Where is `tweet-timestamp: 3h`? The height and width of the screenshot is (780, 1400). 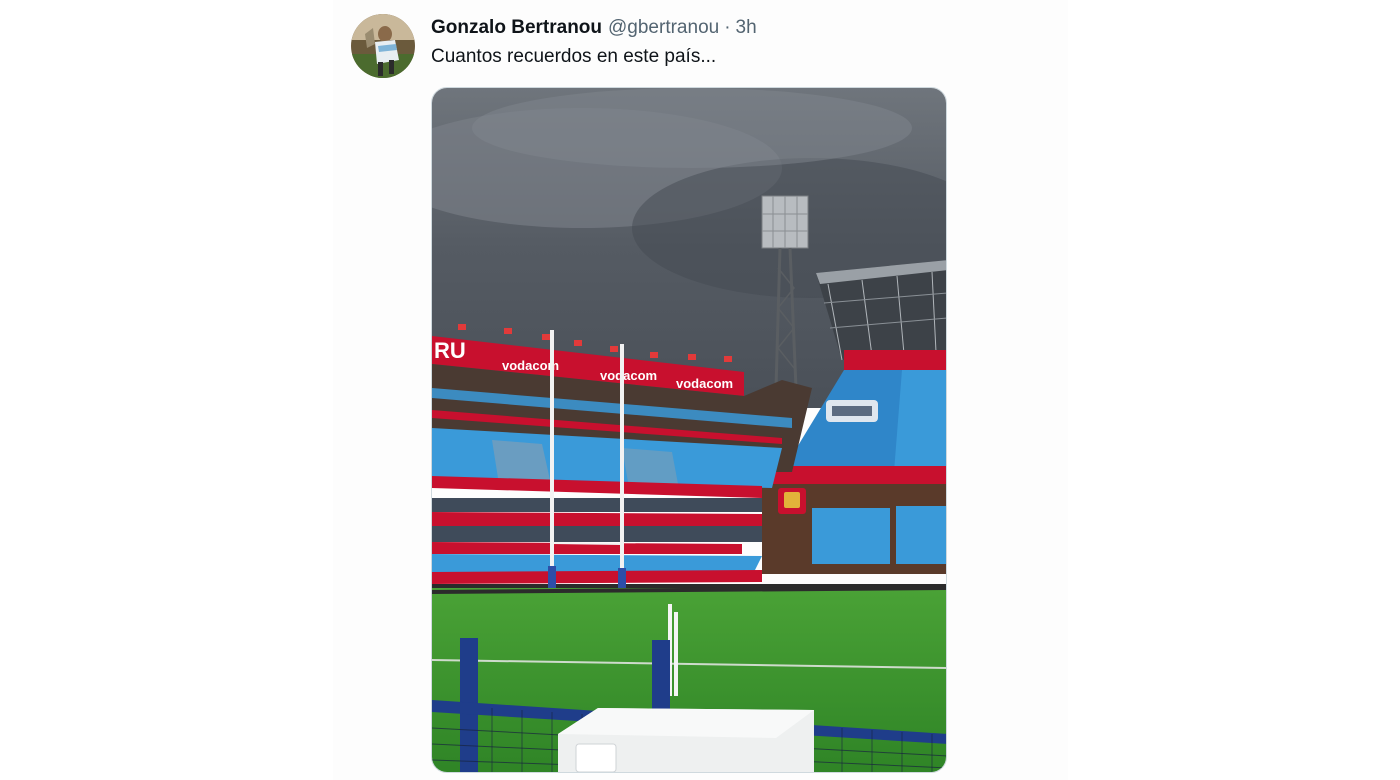
tweet-timestamp: 3h is located at coordinates (746, 28).